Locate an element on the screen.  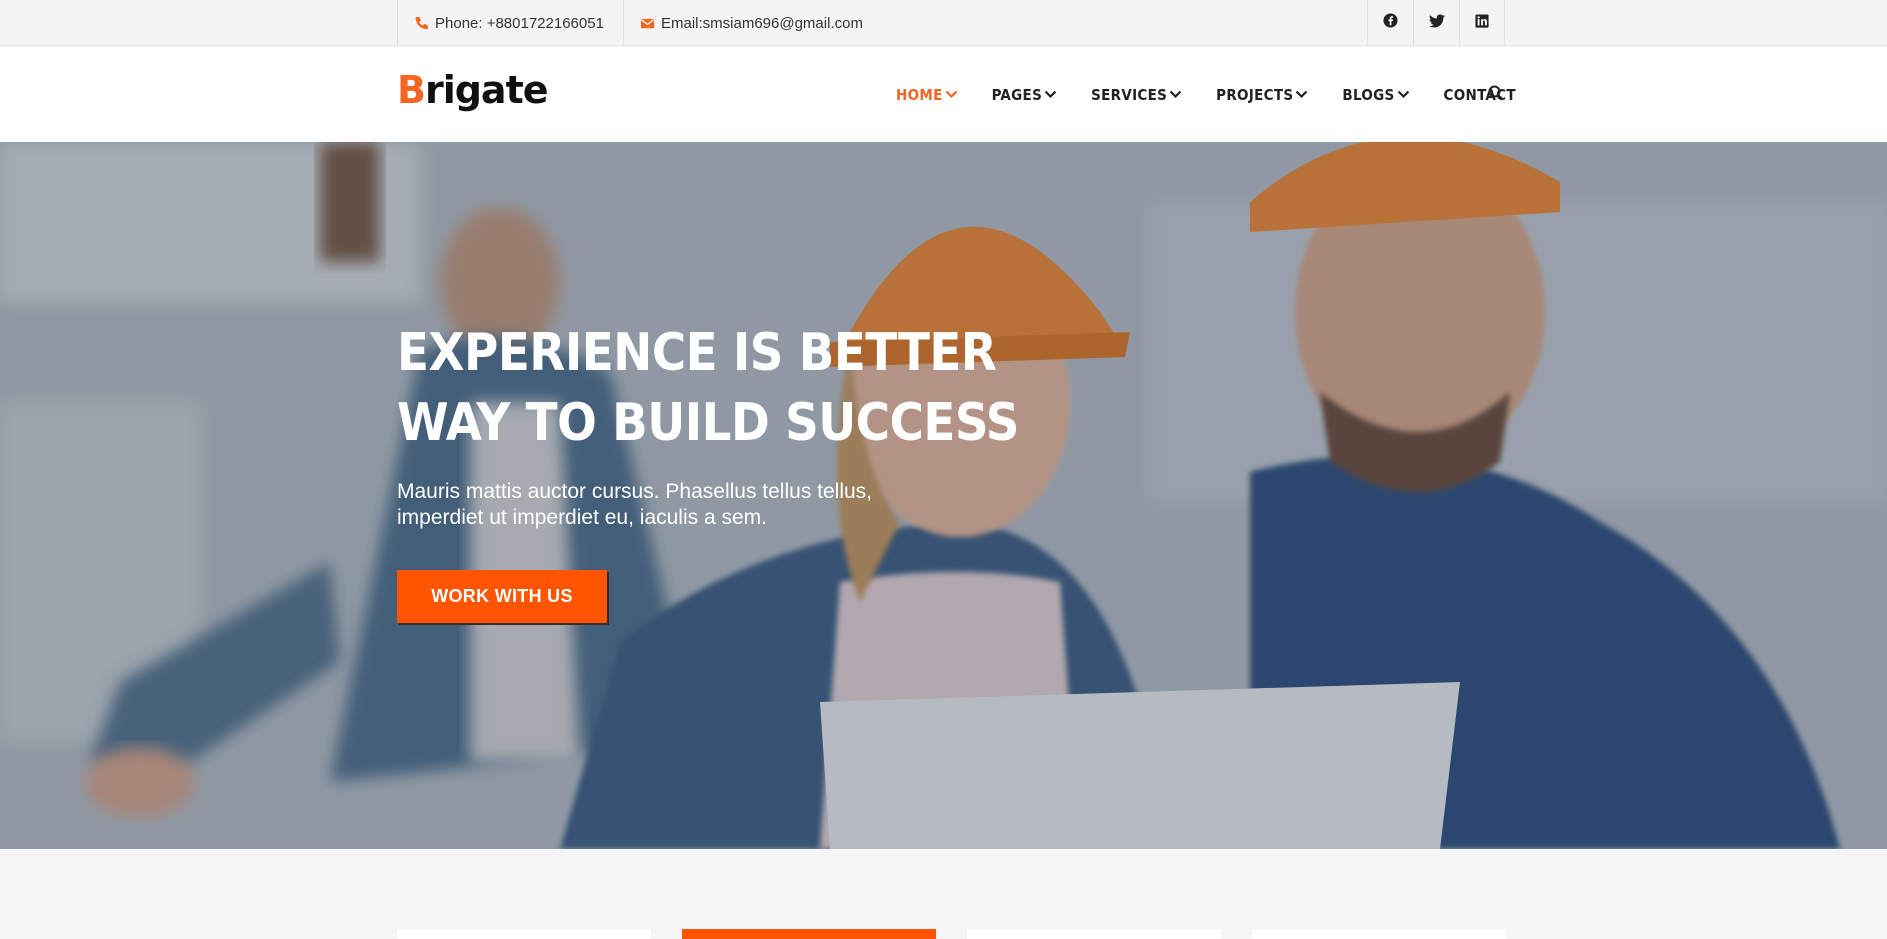
logo-initial: B is located at coordinates (411, 90).